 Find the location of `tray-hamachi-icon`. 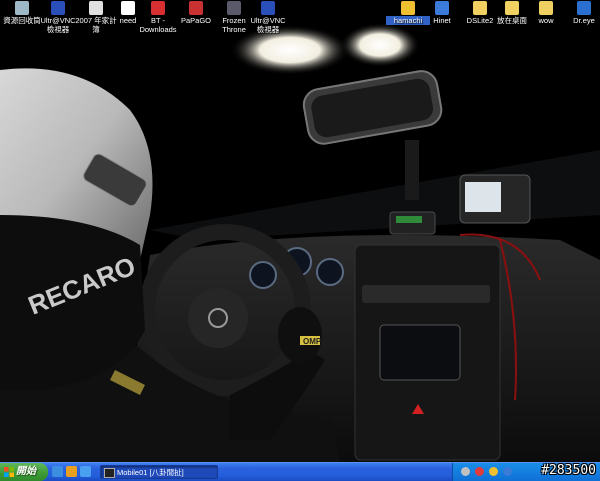

tray-hamachi-icon is located at coordinates (493, 471).